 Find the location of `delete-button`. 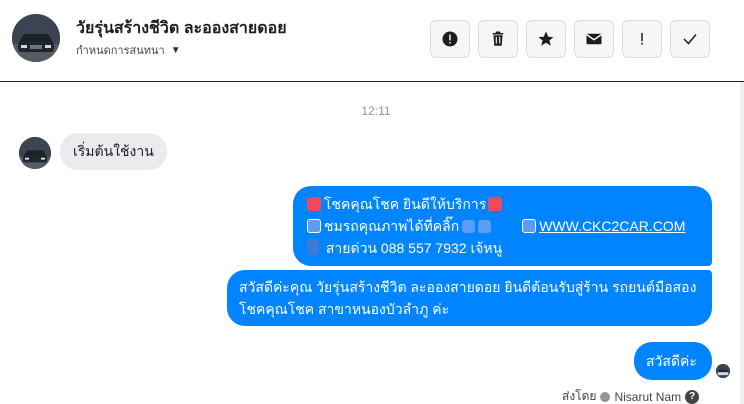

delete-button is located at coordinates (498, 39).